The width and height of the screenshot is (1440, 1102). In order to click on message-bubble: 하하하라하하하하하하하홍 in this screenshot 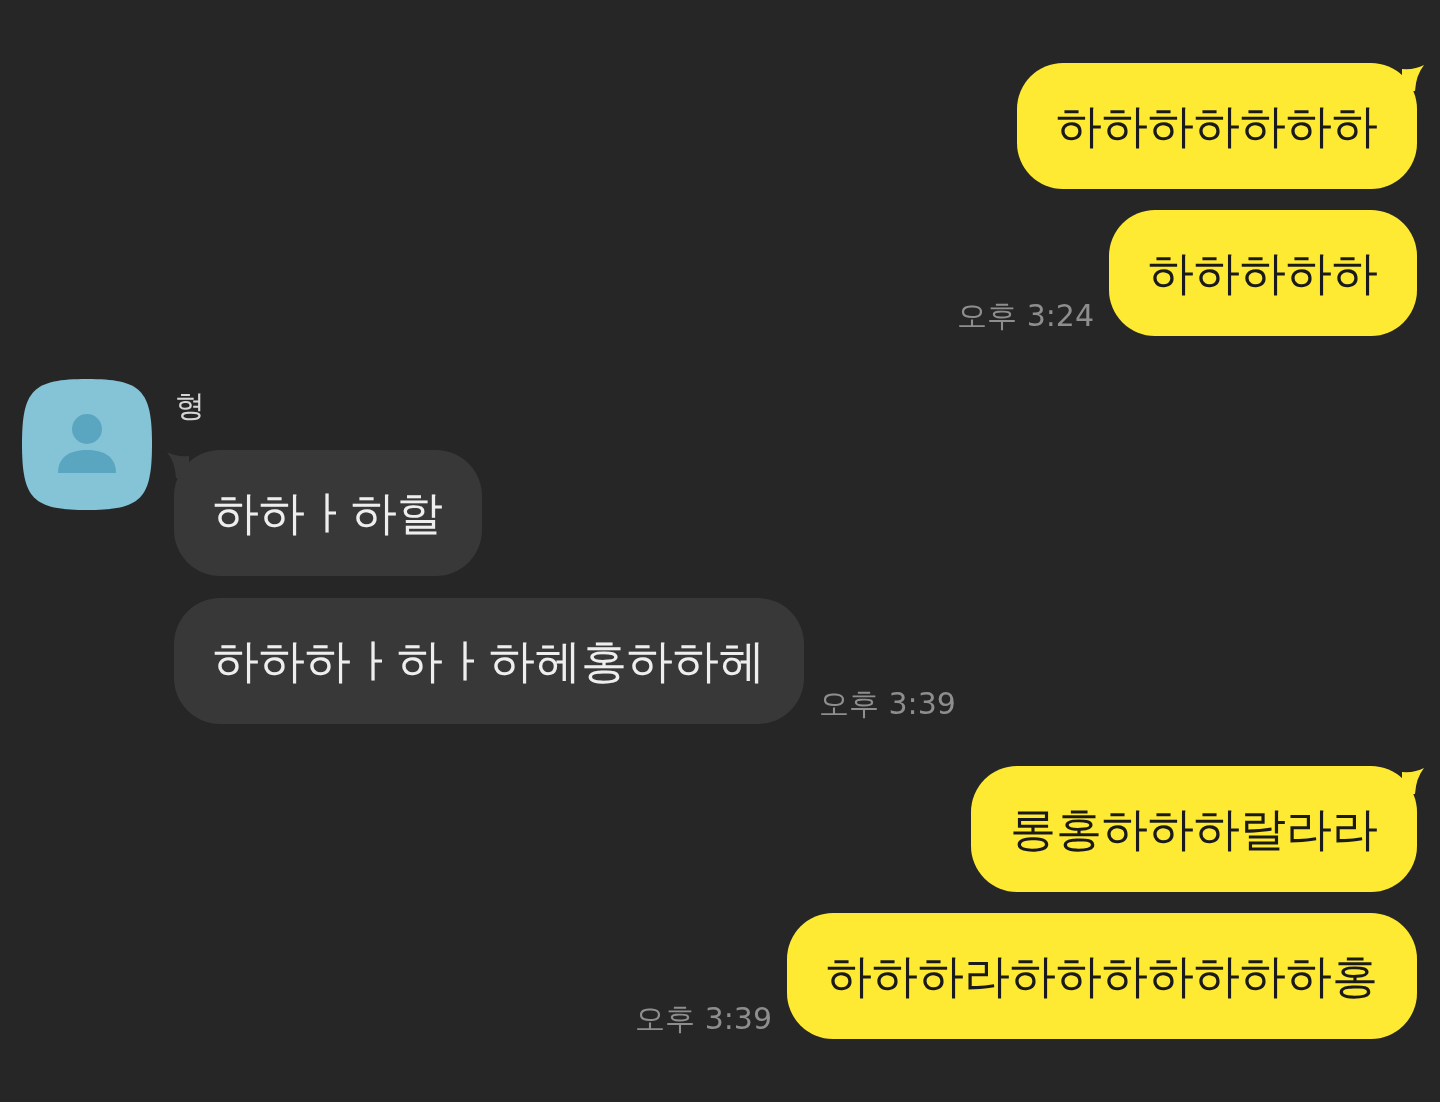, I will do `click(1102, 976)`.